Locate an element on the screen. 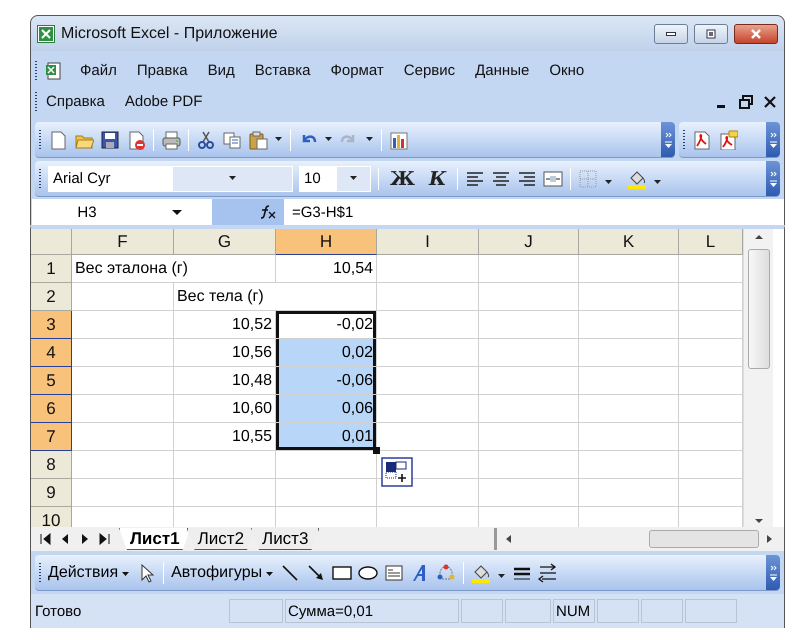  row-header: 1 is located at coordinates (51, 269).